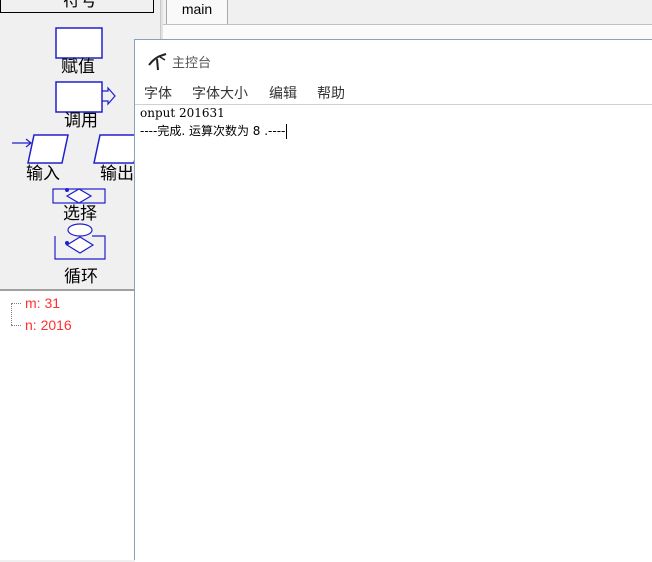  Describe the element at coordinates (117, 174) in the screenshot. I see `output-block-label: 输出` at that location.